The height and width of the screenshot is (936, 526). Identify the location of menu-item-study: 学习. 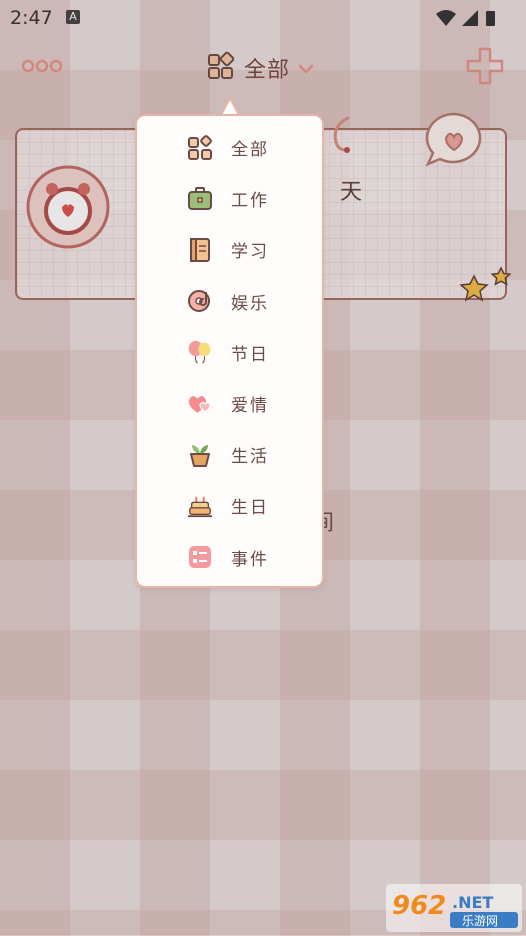
(229, 249).